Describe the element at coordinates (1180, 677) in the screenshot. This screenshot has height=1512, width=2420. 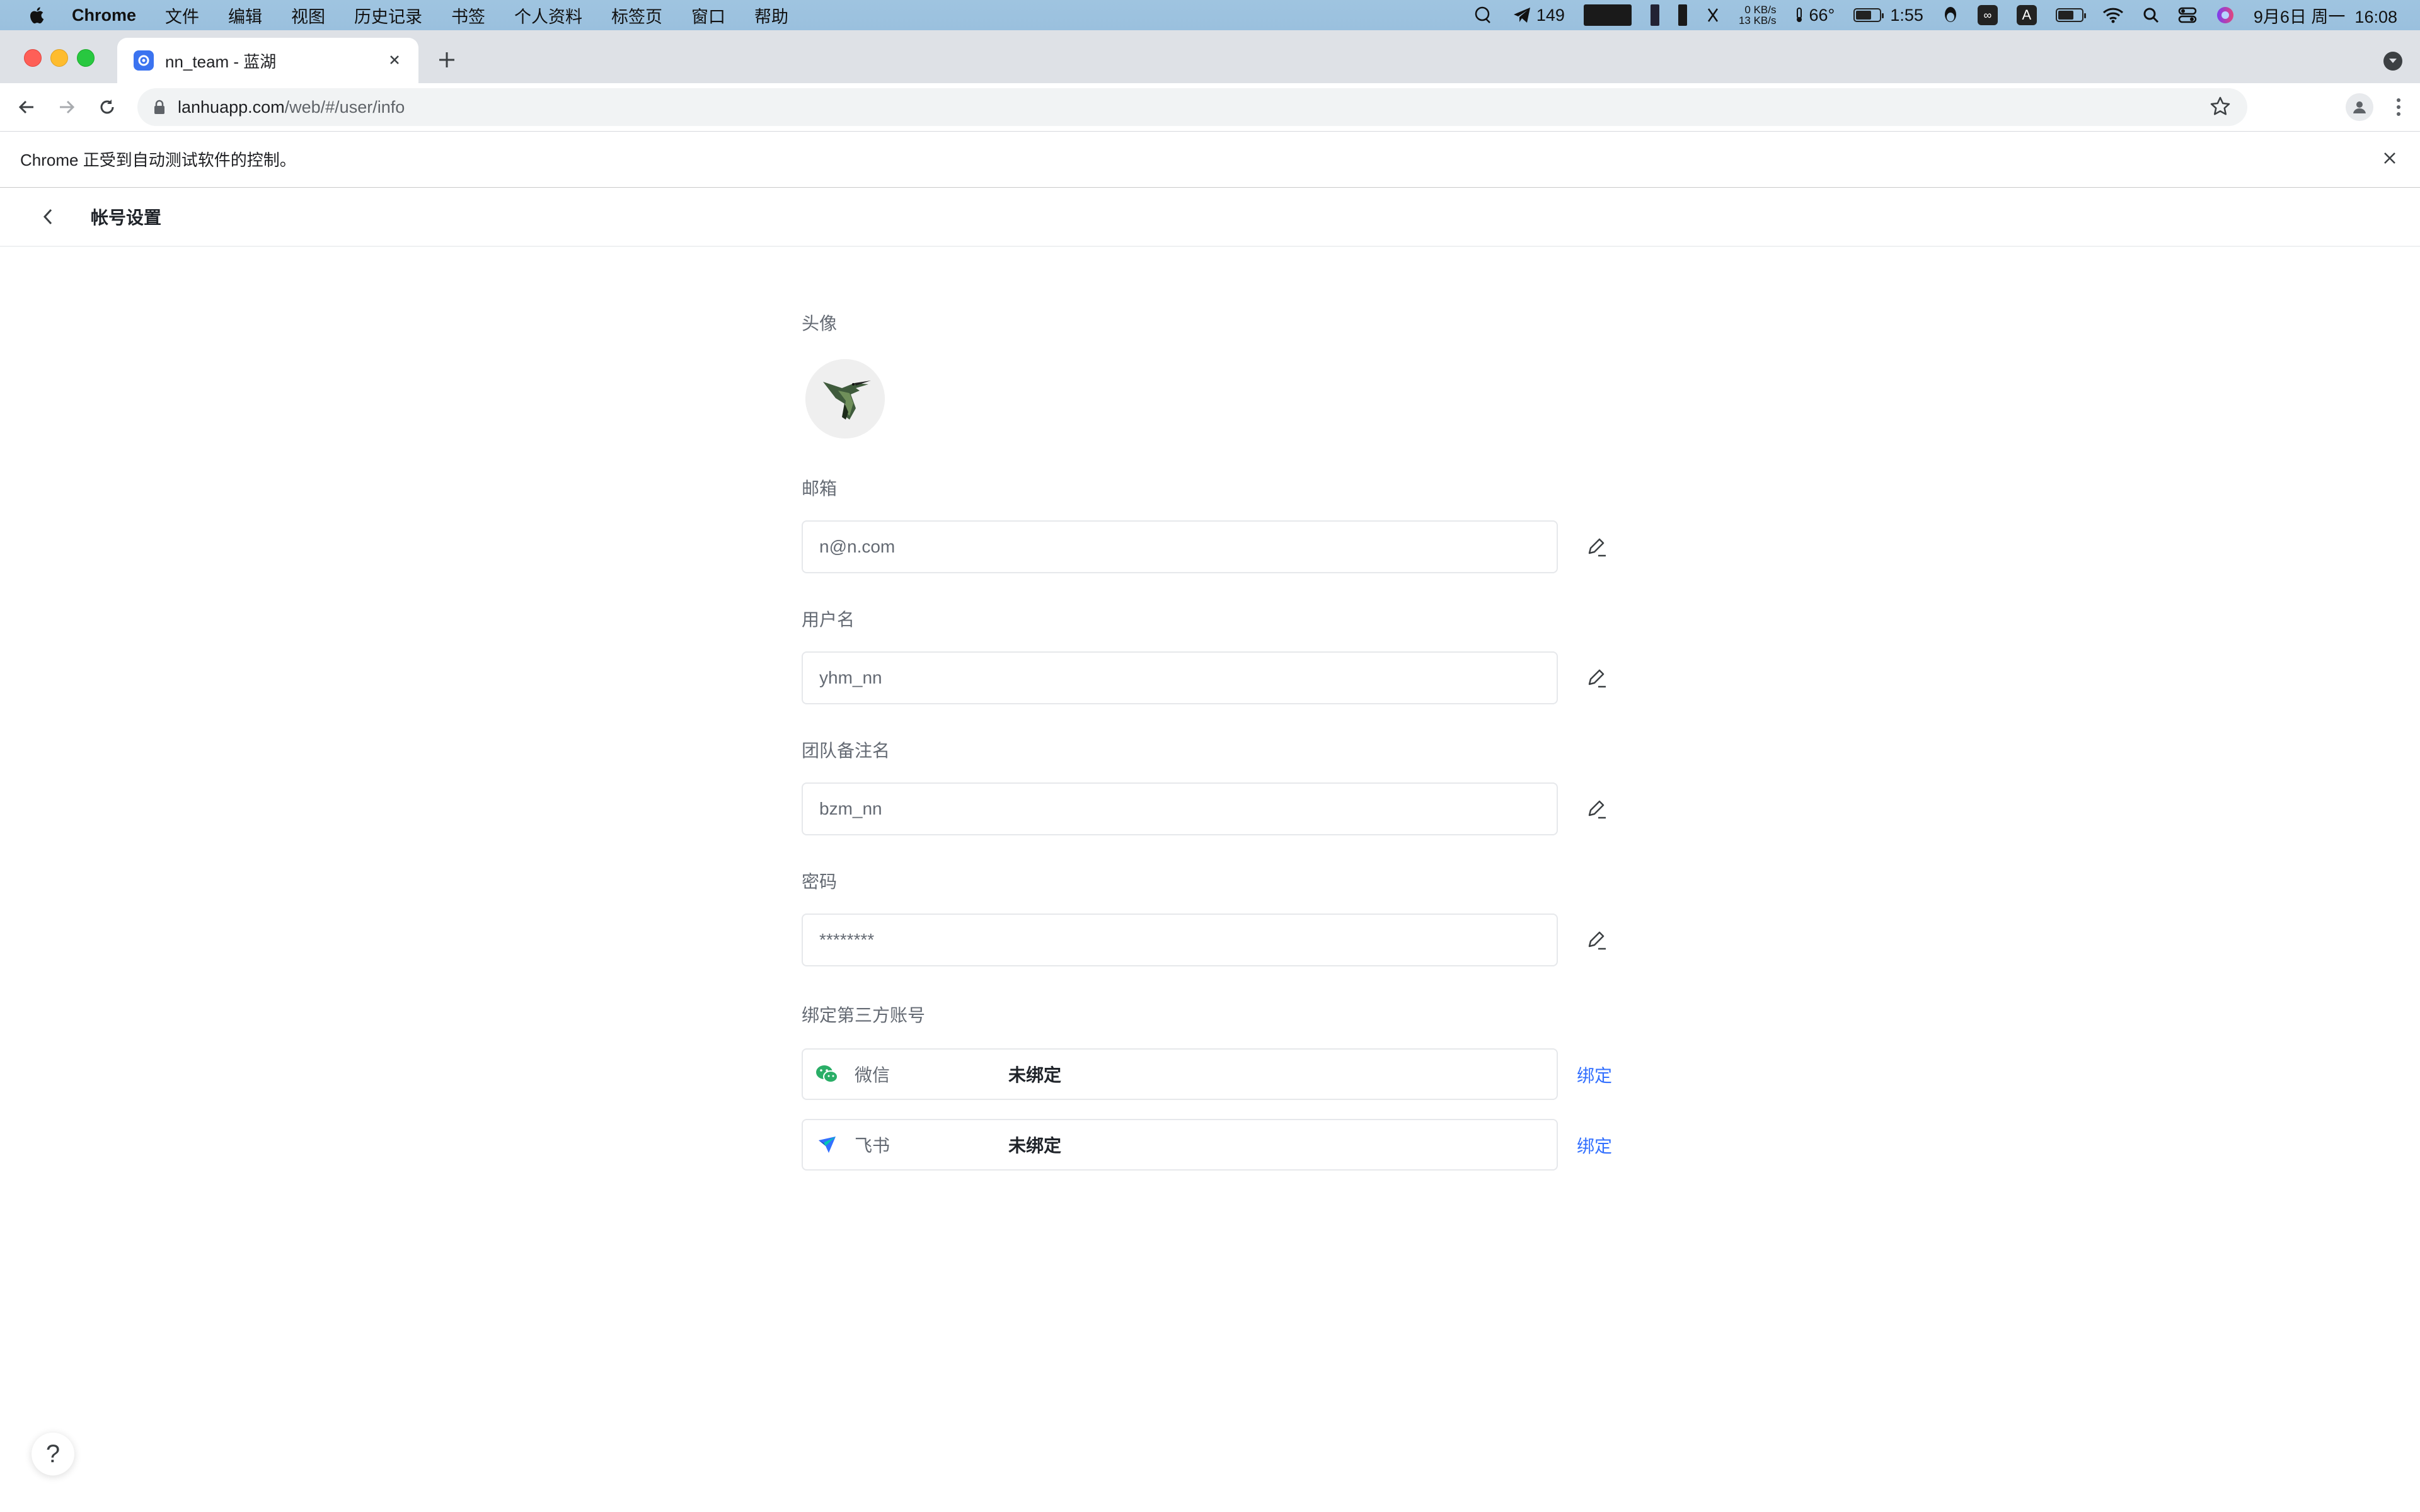
I see `username-field: yhm_nn` at that location.